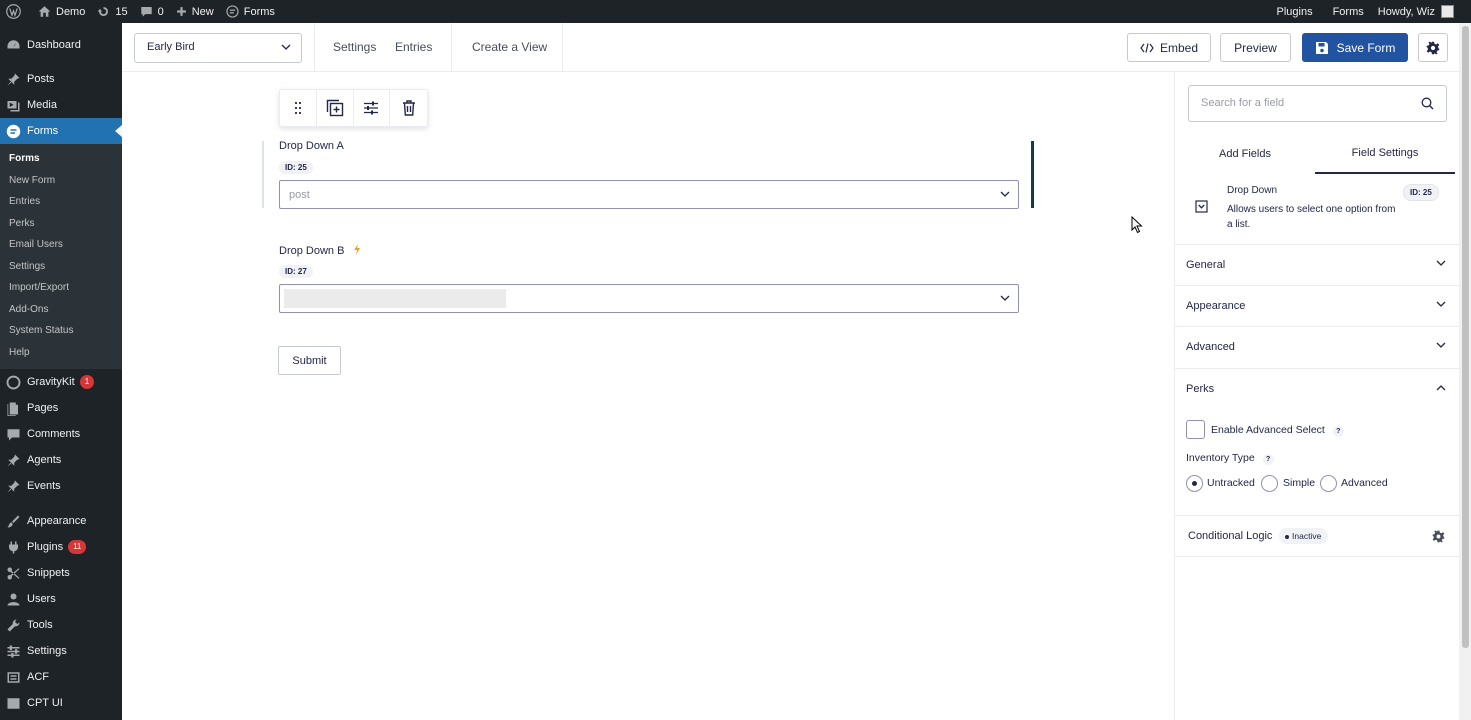 Image resolution: width=1471 pixels, height=720 pixels. Describe the element at coordinates (160, 11) in the screenshot. I see `comments-count: 0` at that location.